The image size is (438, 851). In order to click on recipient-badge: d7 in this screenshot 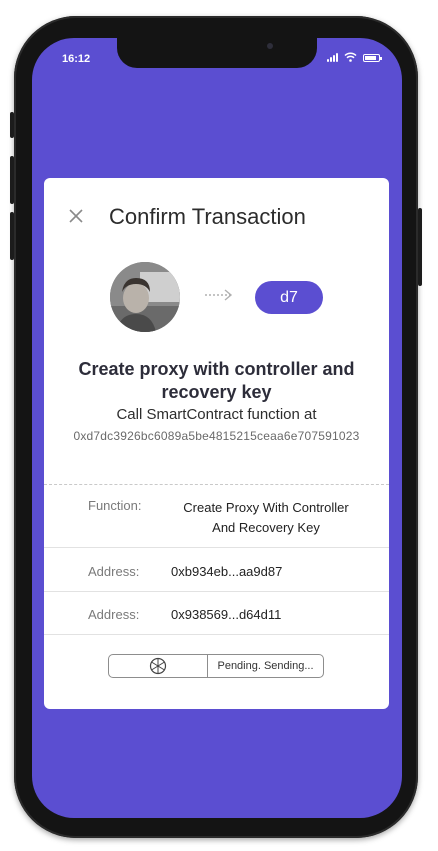, I will do `click(289, 297)`.